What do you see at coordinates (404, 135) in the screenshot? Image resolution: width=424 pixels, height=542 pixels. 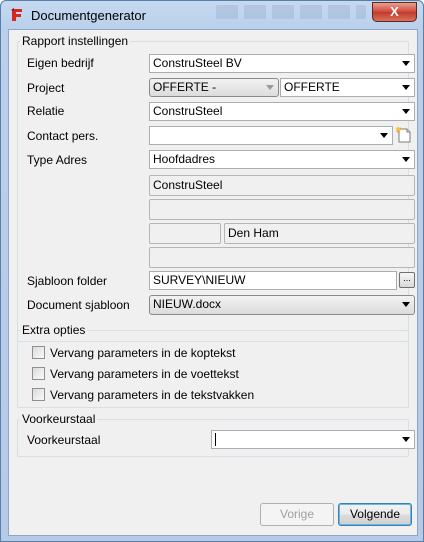 I see `new-contact-icon` at bounding box center [404, 135].